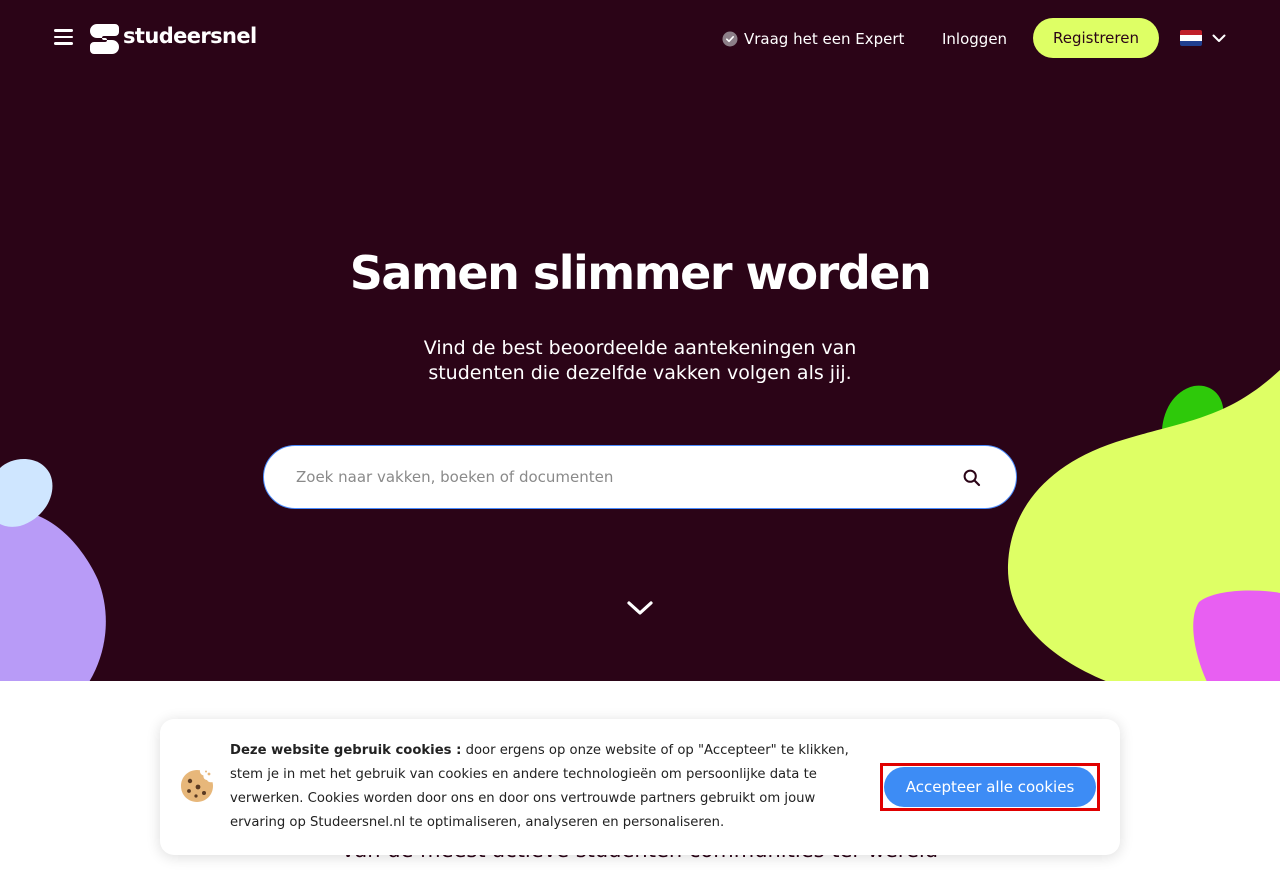  What do you see at coordinates (972, 478) in the screenshot?
I see `search-icon` at bounding box center [972, 478].